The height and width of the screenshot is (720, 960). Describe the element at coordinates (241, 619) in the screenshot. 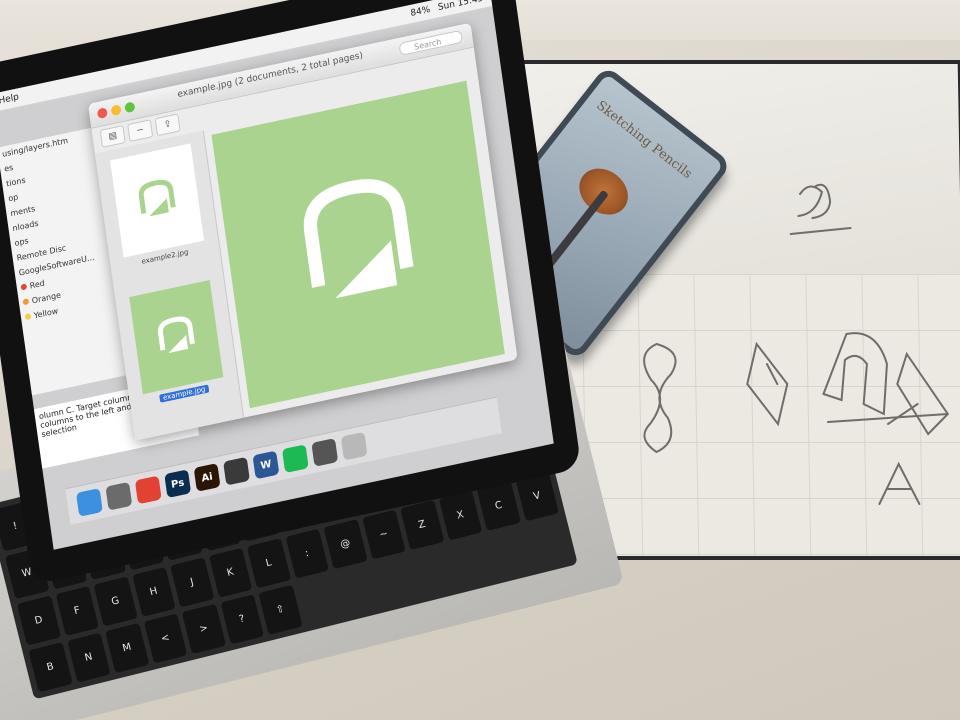

I see `keyboard-key: ?` at that location.